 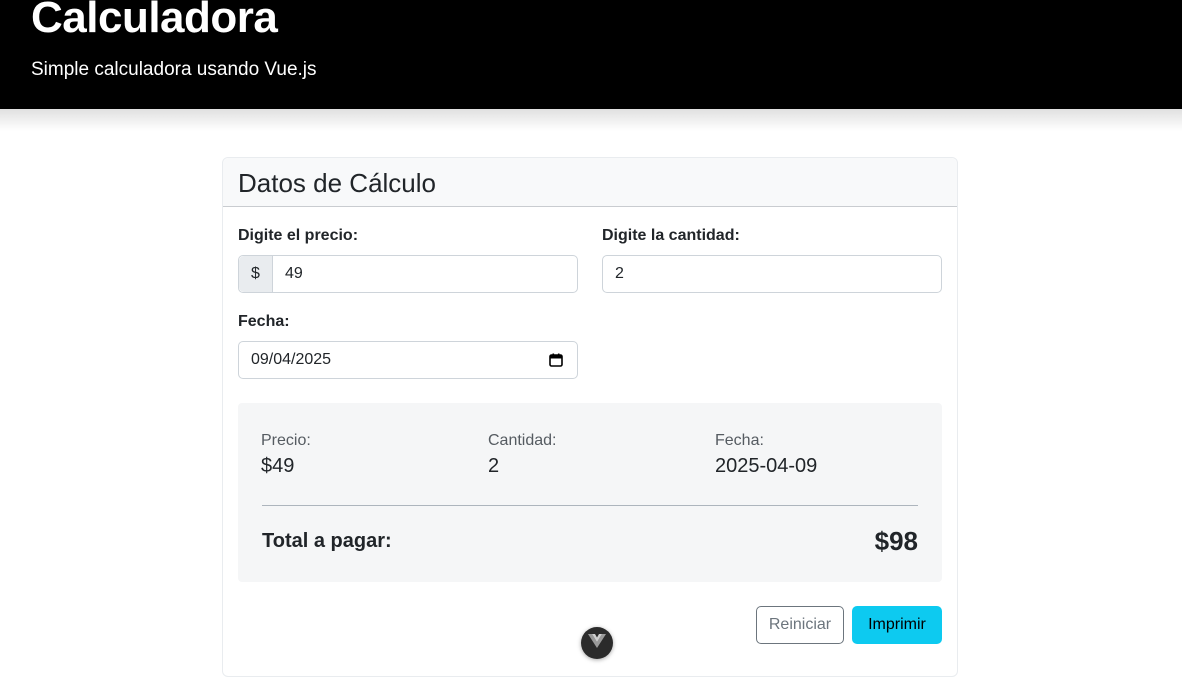 What do you see at coordinates (286, 440) in the screenshot?
I see `summary-price-label: Precio:` at bounding box center [286, 440].